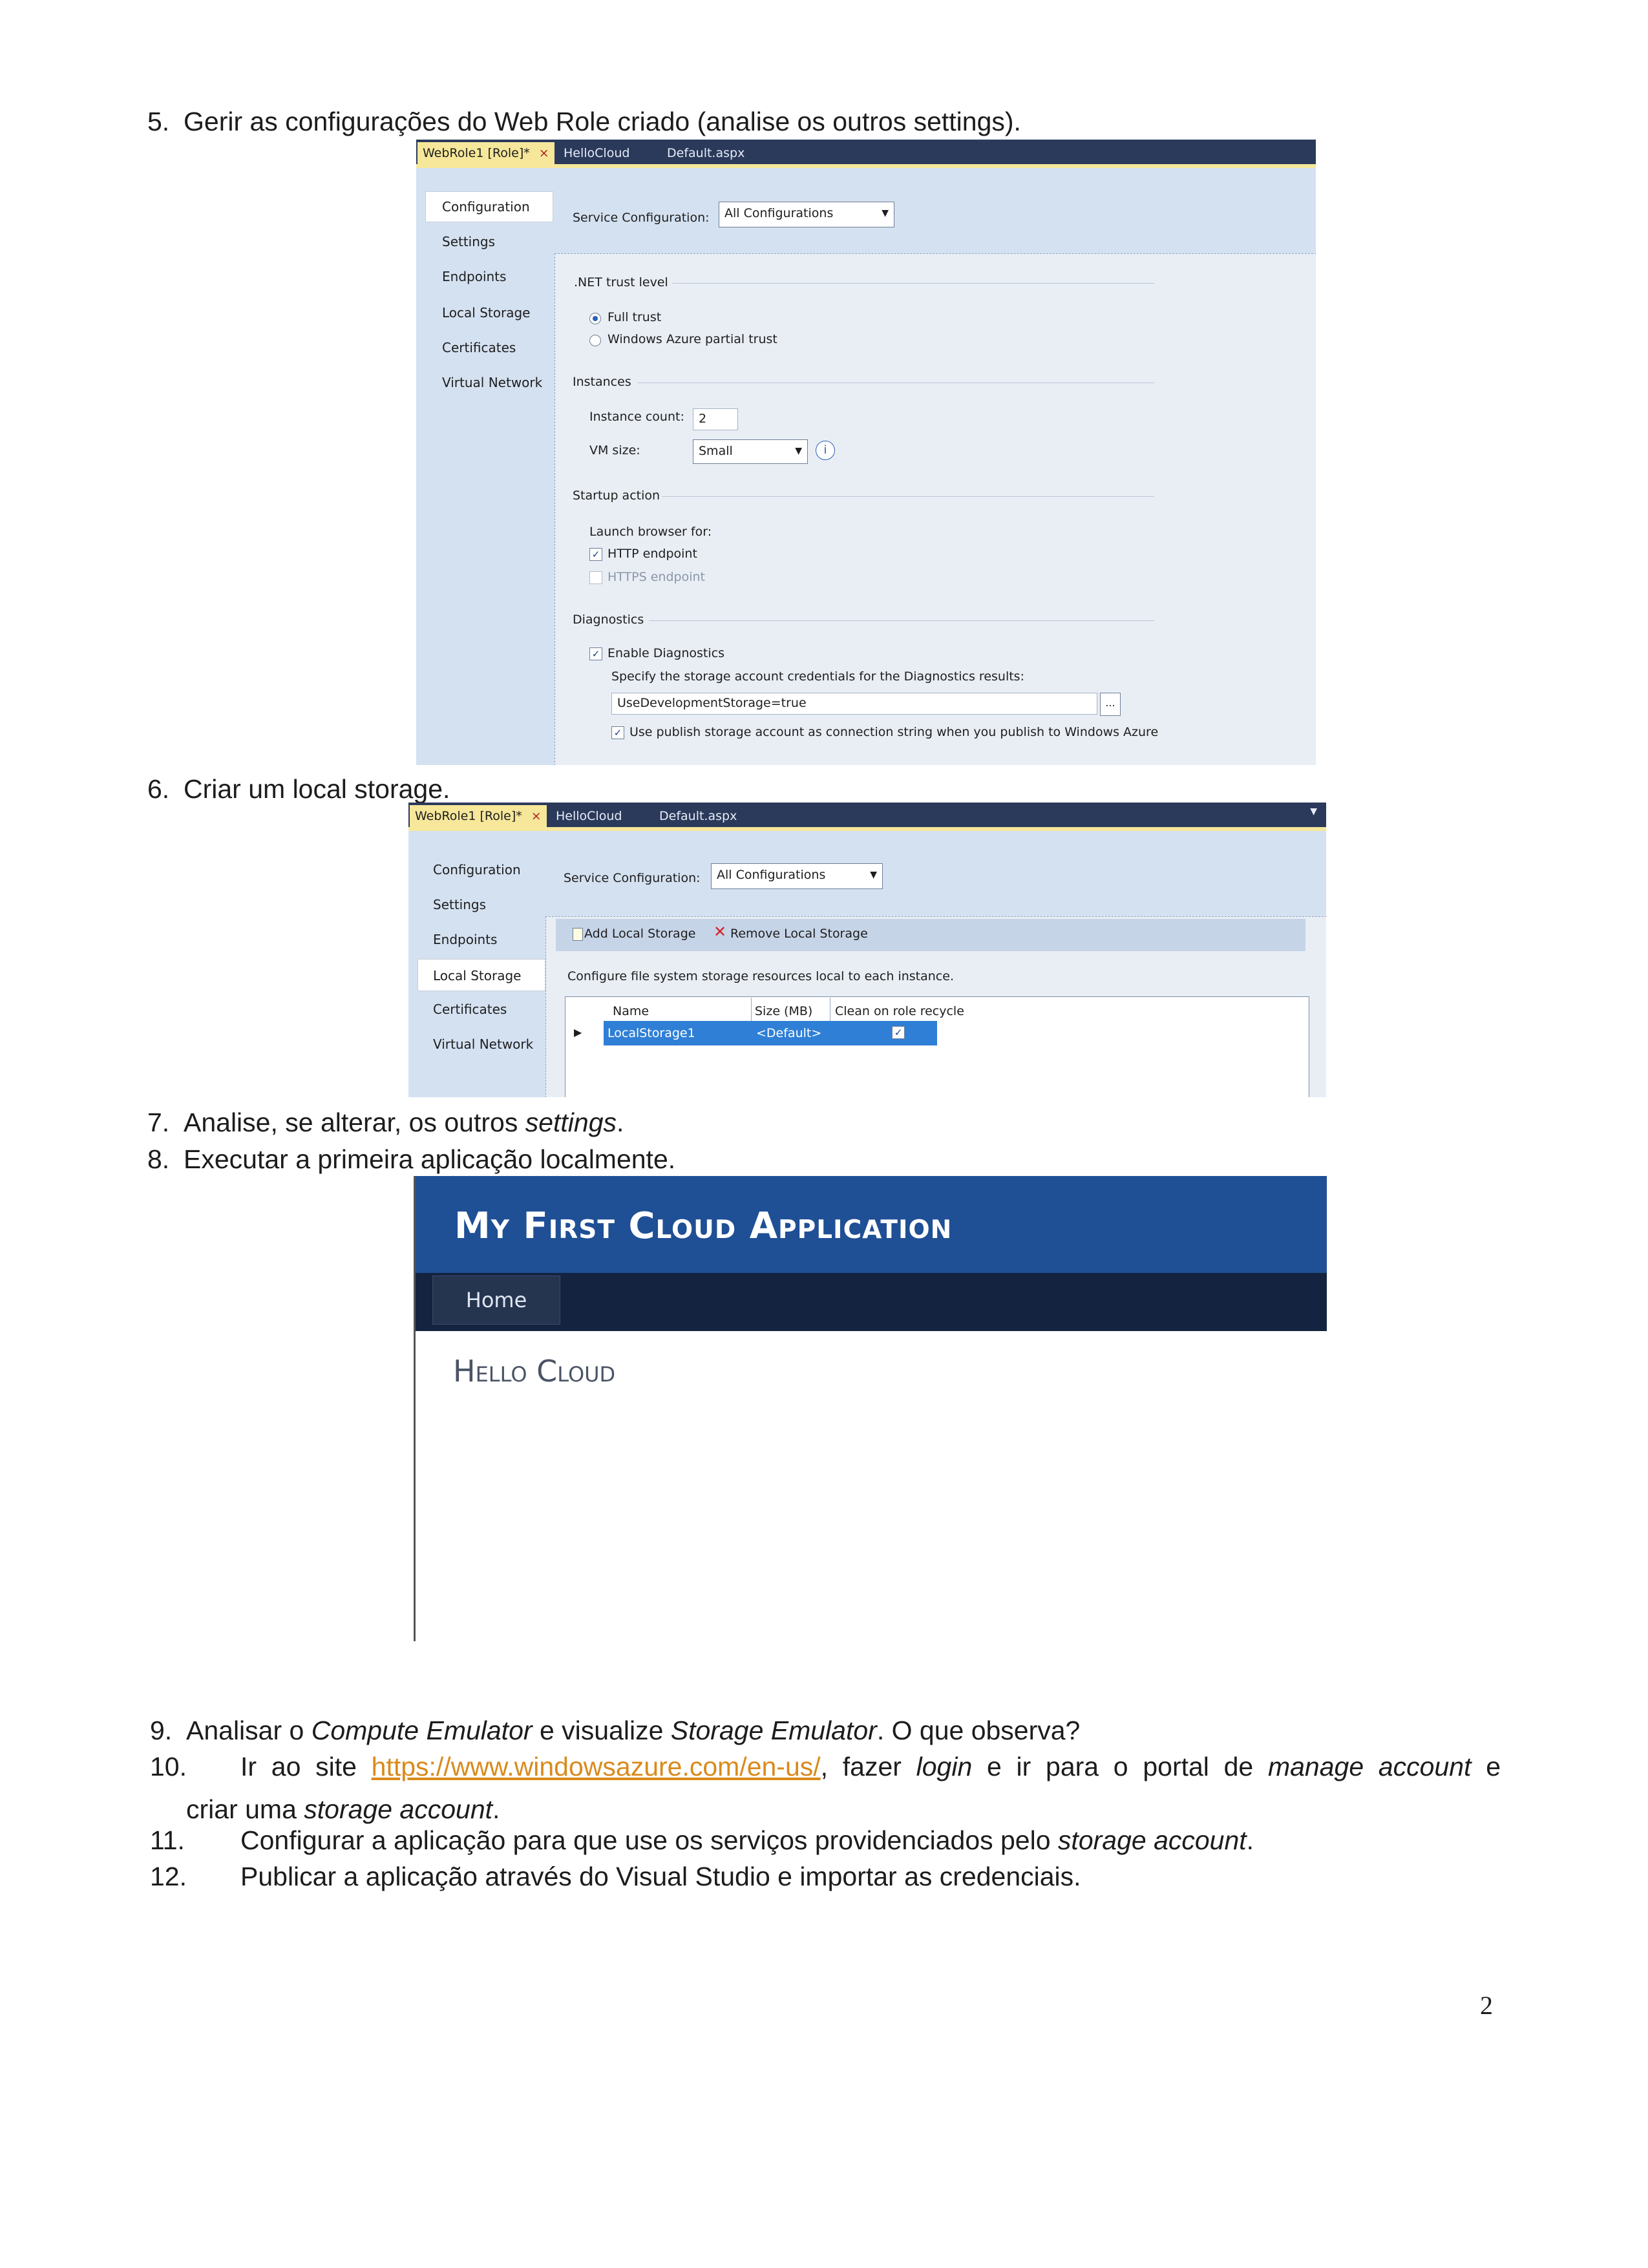  I want to click on step-text-emphasis: settings, so click(571, 1122).